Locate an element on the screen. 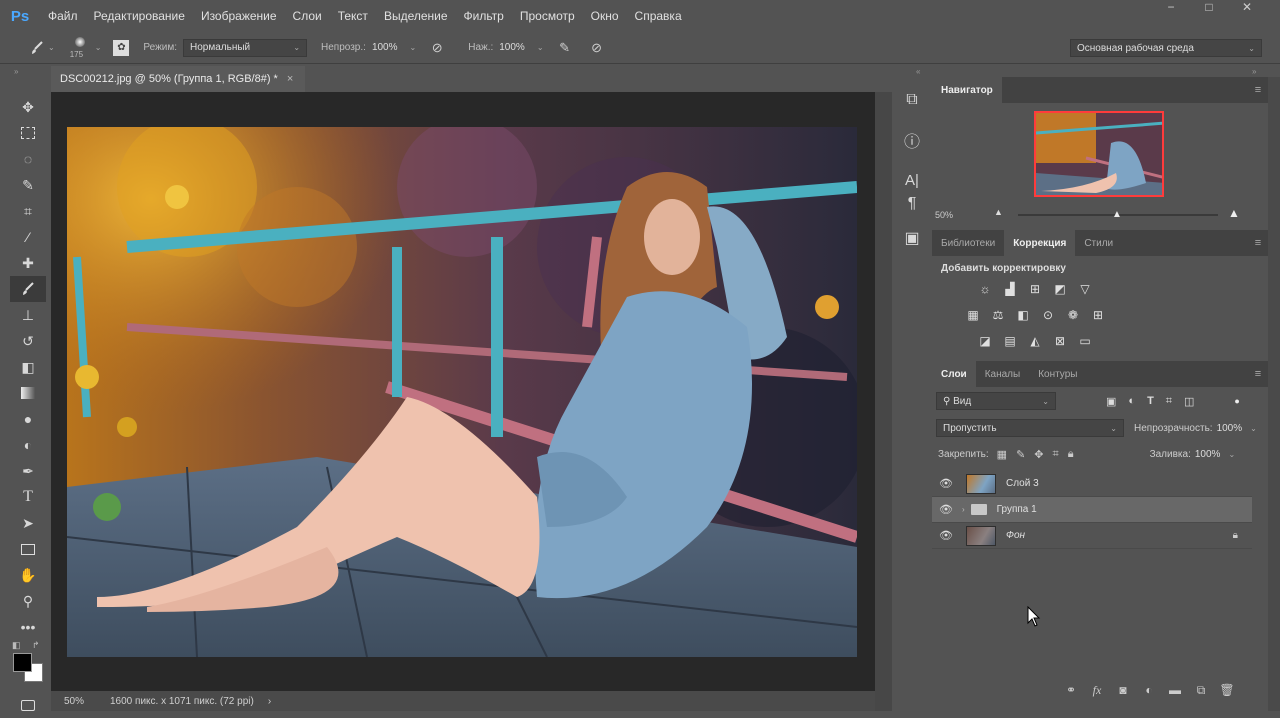 Image resolution: width=1280 pixels, height=718 pixels. lock-artboard-icon: ⌗ is located at coordinates (1056, 454).